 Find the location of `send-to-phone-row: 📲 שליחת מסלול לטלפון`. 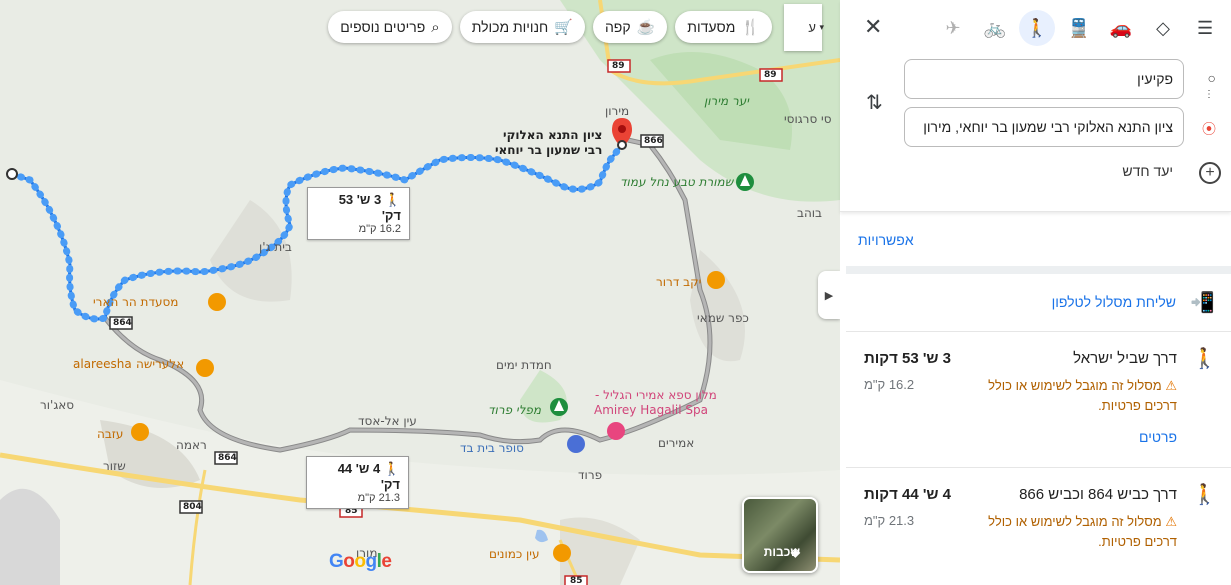

send-to-phone-row: 📲 שליחת מסלול לטלפון is located at coordinates (1038, 303).